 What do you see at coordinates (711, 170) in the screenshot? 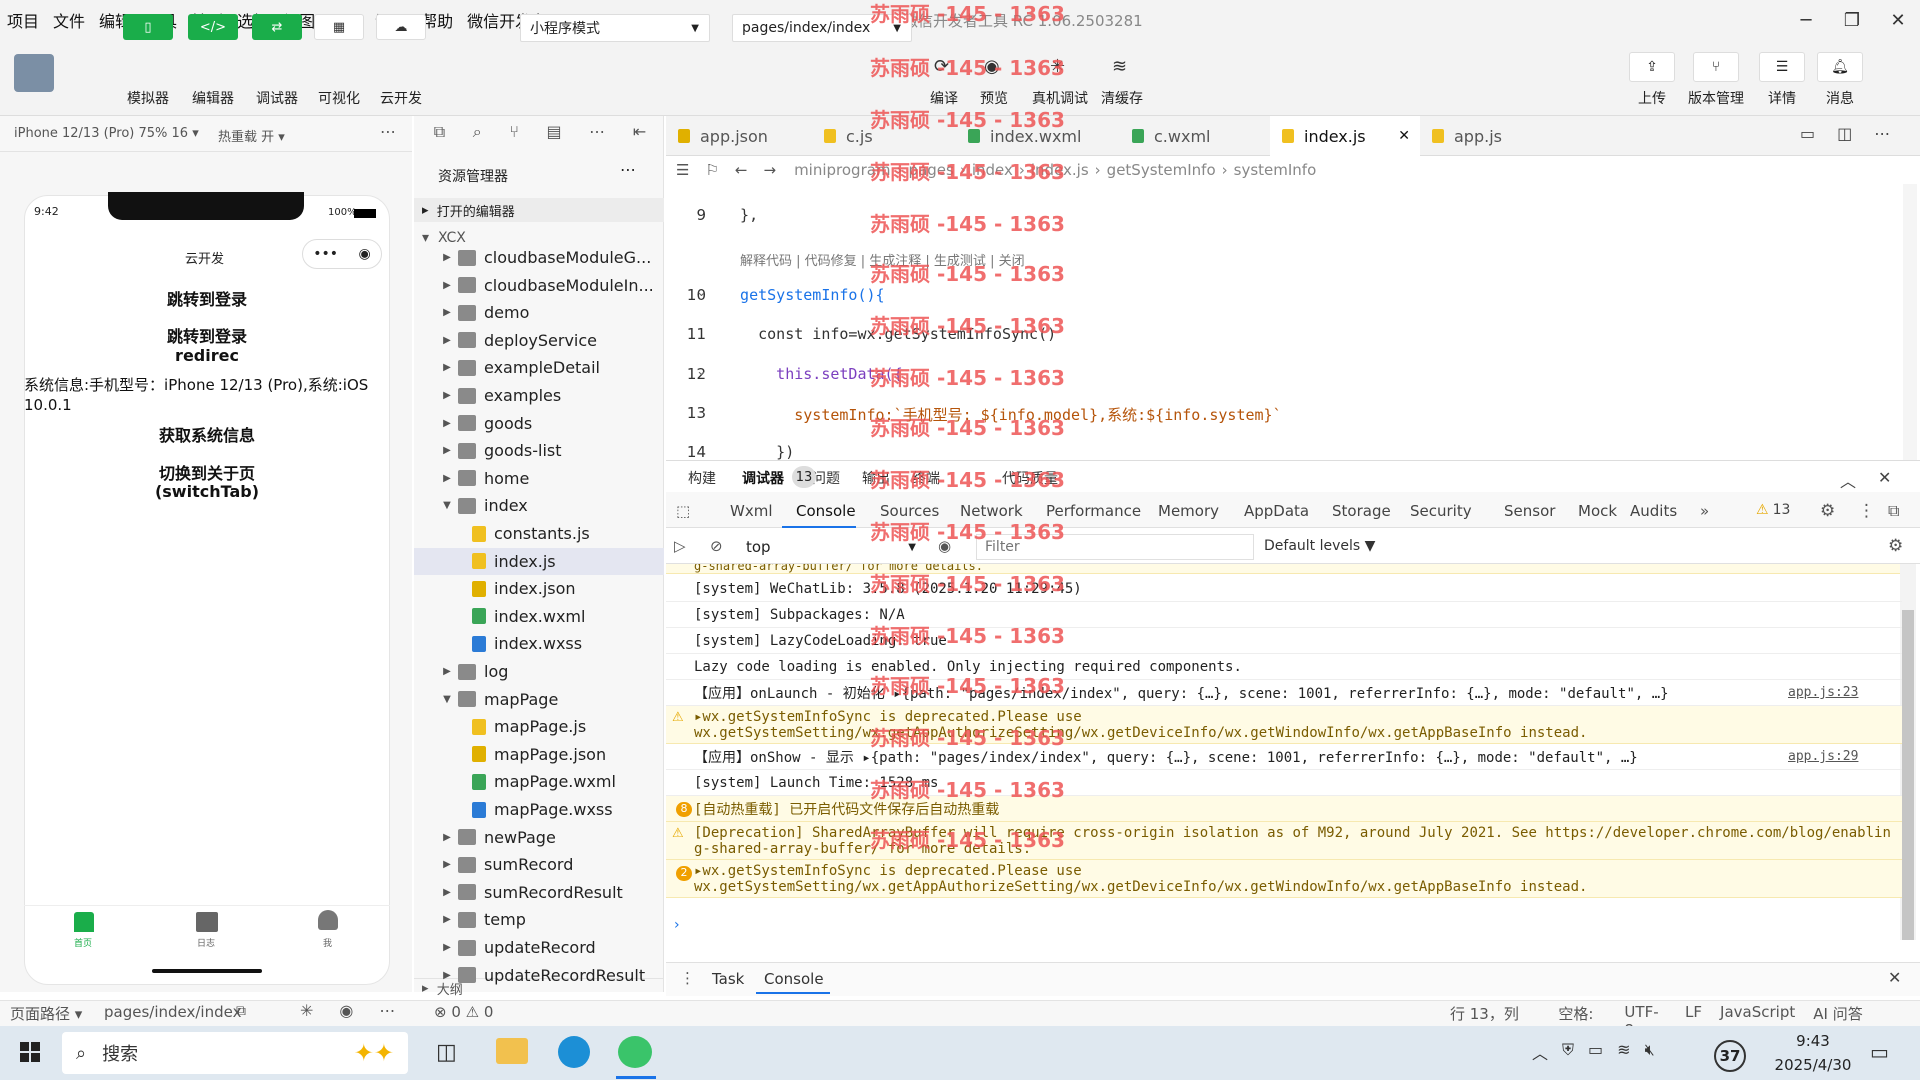
I see `bookmark-icon: ⚐` at bounding box center [711, 170].